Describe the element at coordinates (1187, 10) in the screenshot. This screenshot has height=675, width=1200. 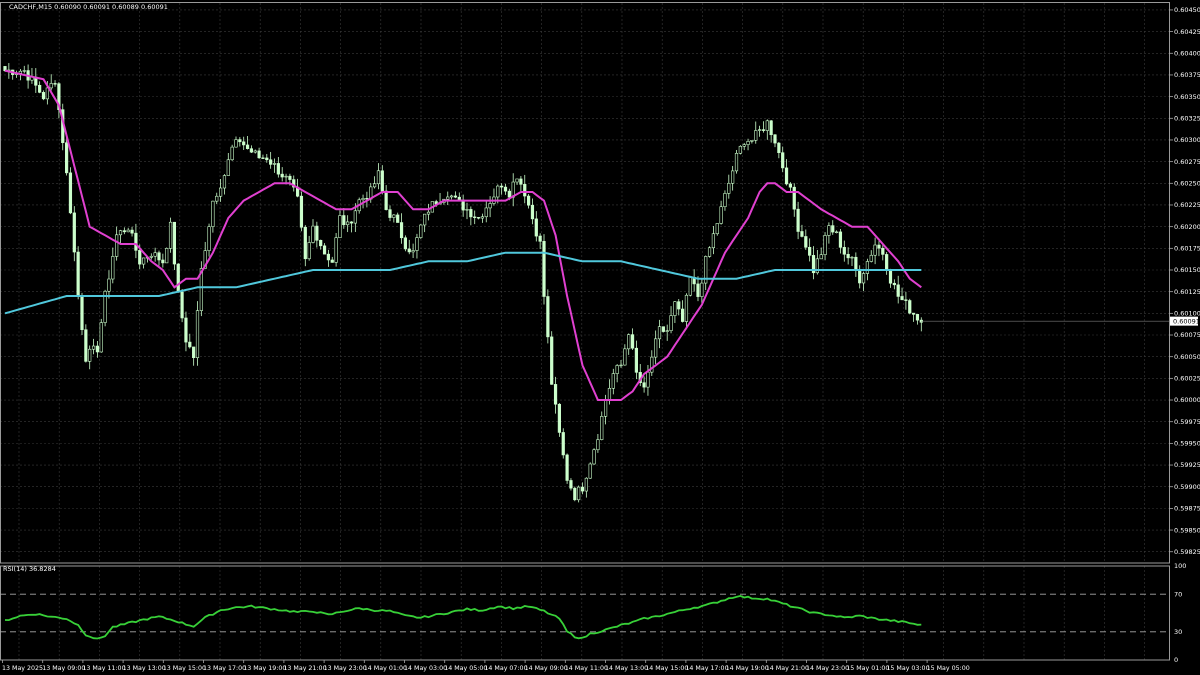
I see `y-tick-label: 0.60450` at that location.